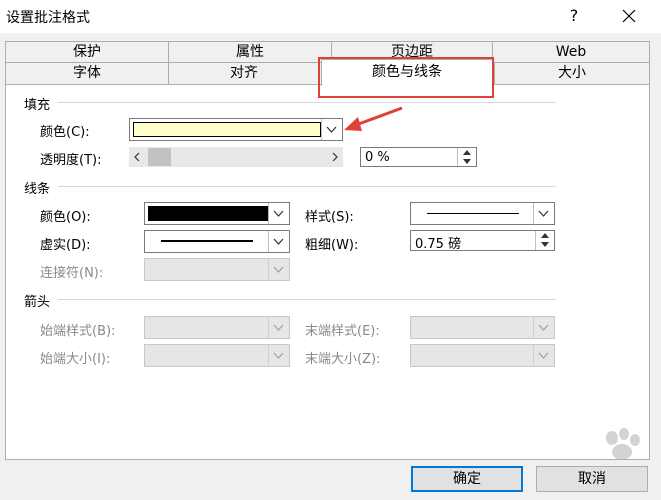 Image resolution: width=661 pixels, height=500 pixels. I want to click on connector-label: 连接符(N):, so click(72, 273).